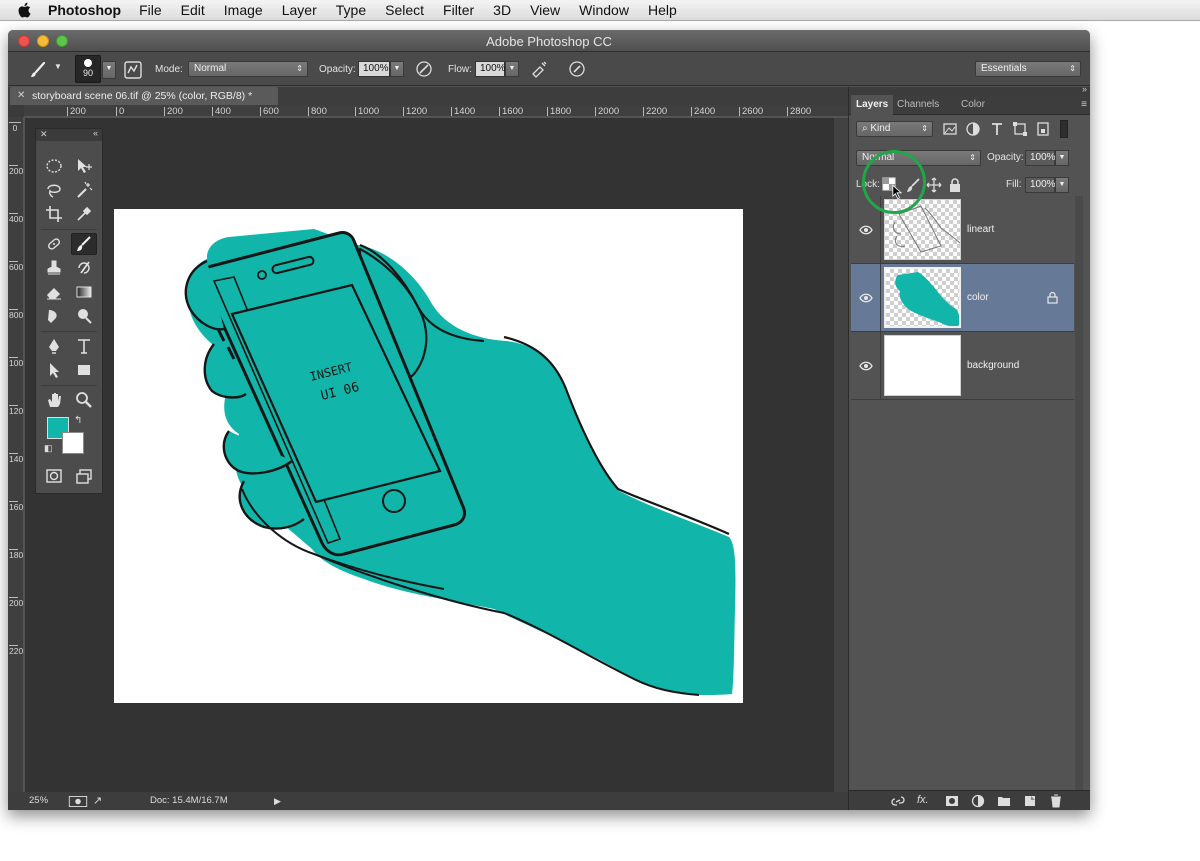 The image size is (1200, 861). I want to click on menu-view: View, so click(545, 10).